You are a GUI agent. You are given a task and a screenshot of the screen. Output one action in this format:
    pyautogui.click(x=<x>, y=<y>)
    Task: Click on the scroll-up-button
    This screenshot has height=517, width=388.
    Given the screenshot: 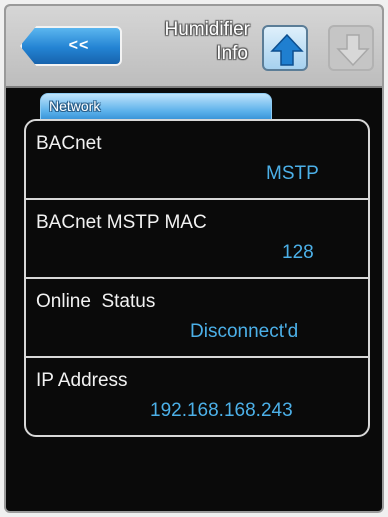 What is the action you would take?
    pyautogui.click(x=285, y=48)
    